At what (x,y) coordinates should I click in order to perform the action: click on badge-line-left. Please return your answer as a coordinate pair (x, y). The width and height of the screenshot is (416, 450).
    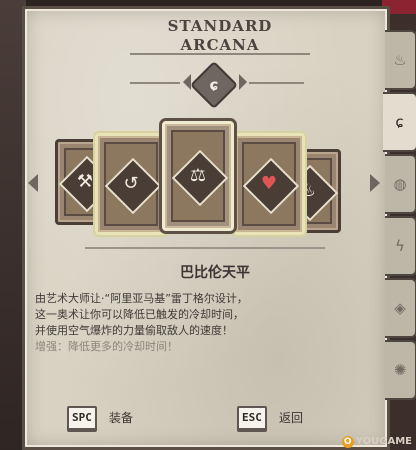
    Looking at the image, I should click on (155, 83).